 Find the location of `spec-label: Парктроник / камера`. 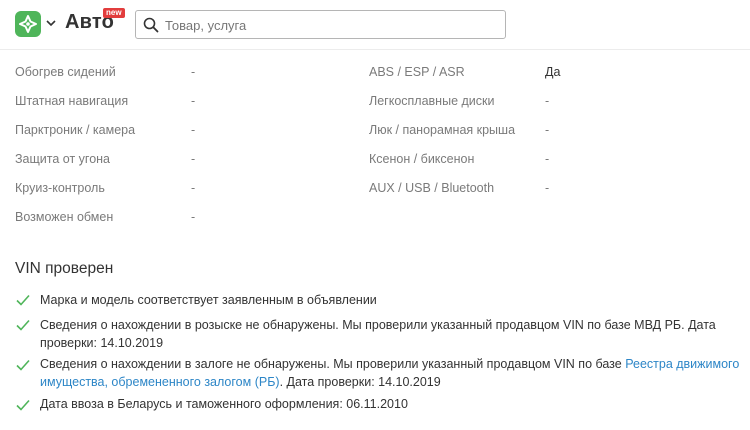

spec-label: Парктроник / камера is located at coordinates (75, 130).